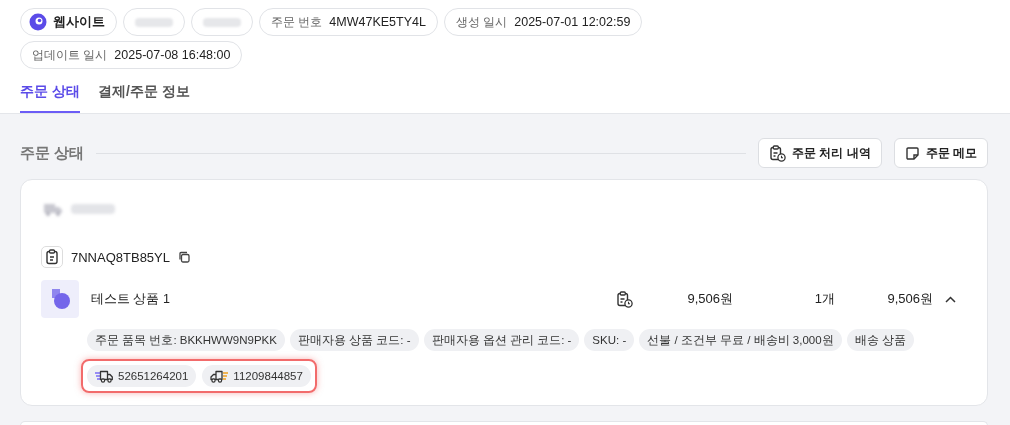  I want to click on total-price: 9,506원, so click(909, 299).